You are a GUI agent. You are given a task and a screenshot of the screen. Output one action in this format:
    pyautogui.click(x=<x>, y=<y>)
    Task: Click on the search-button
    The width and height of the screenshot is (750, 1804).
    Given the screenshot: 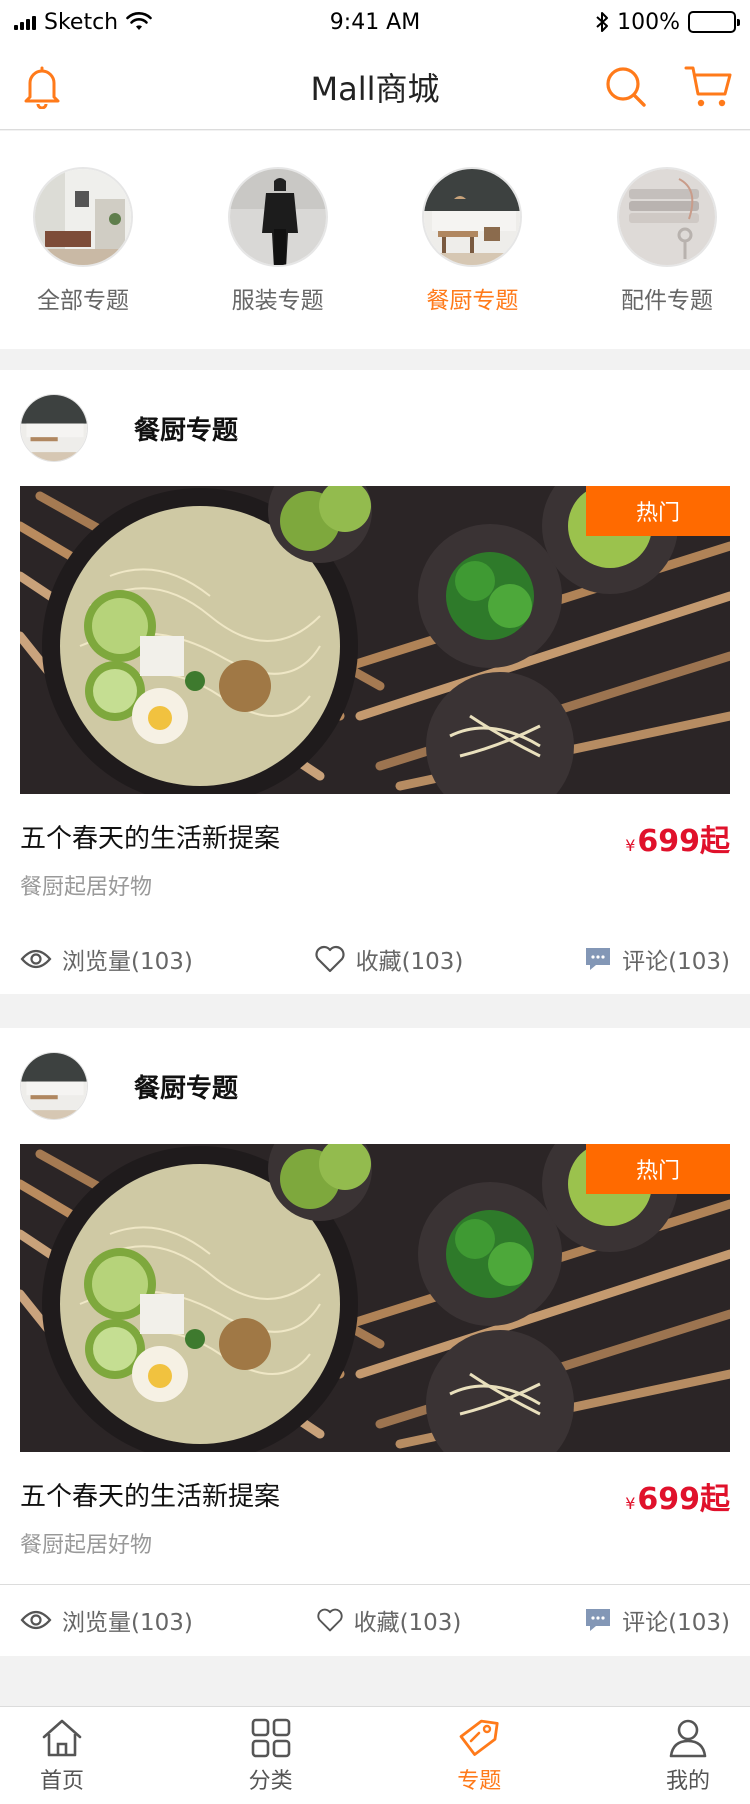 What is the action you would take?
    pyautogui.click(x=626, y=87)
    